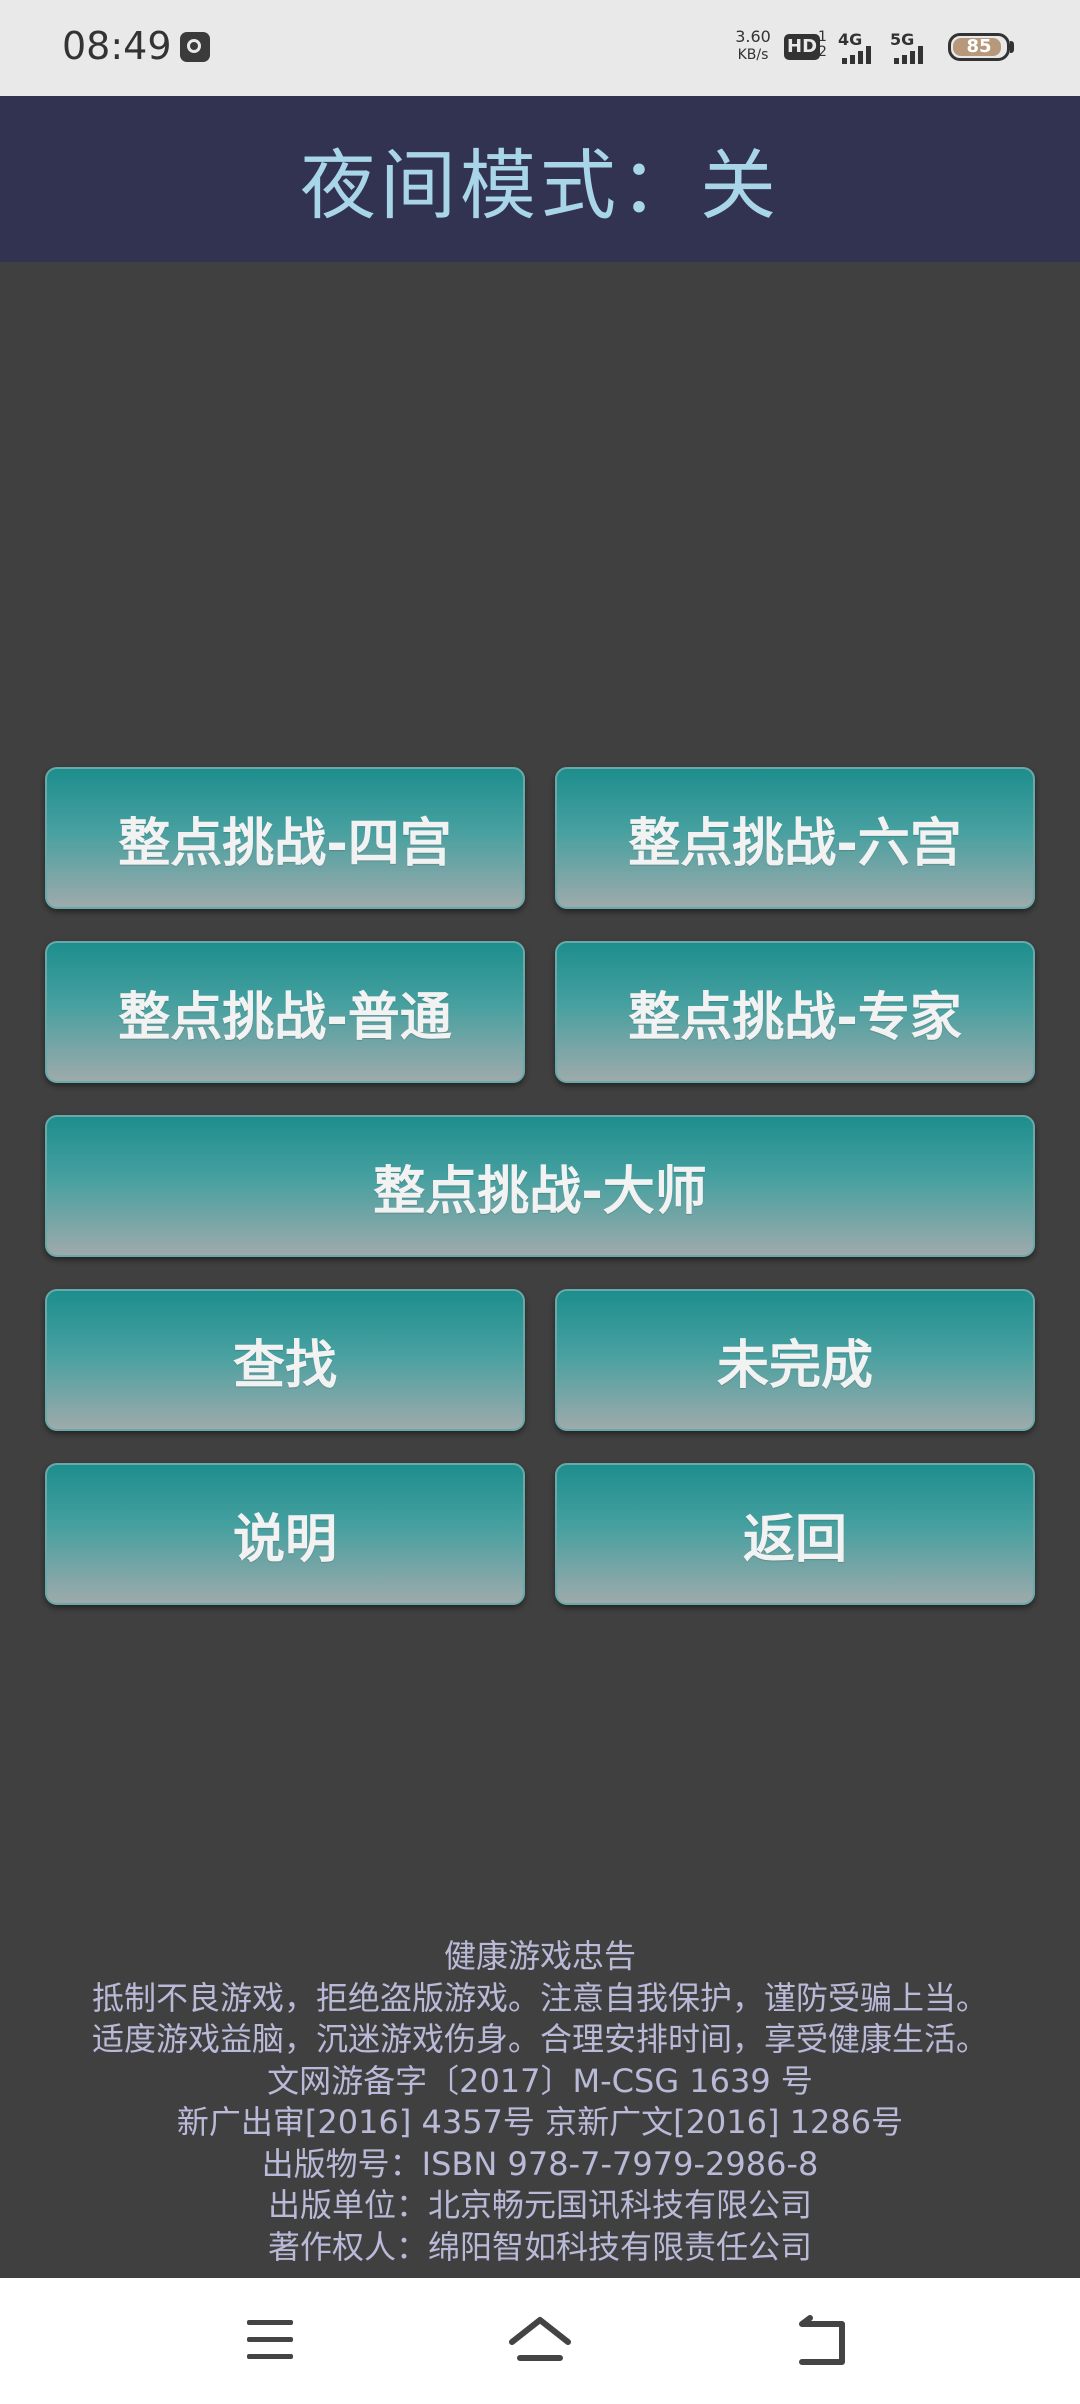  What do you see at coordinates (822, 44) in the screenshot?
I see `sim-slot-indicator: 12` at bounding box center [822, 44].